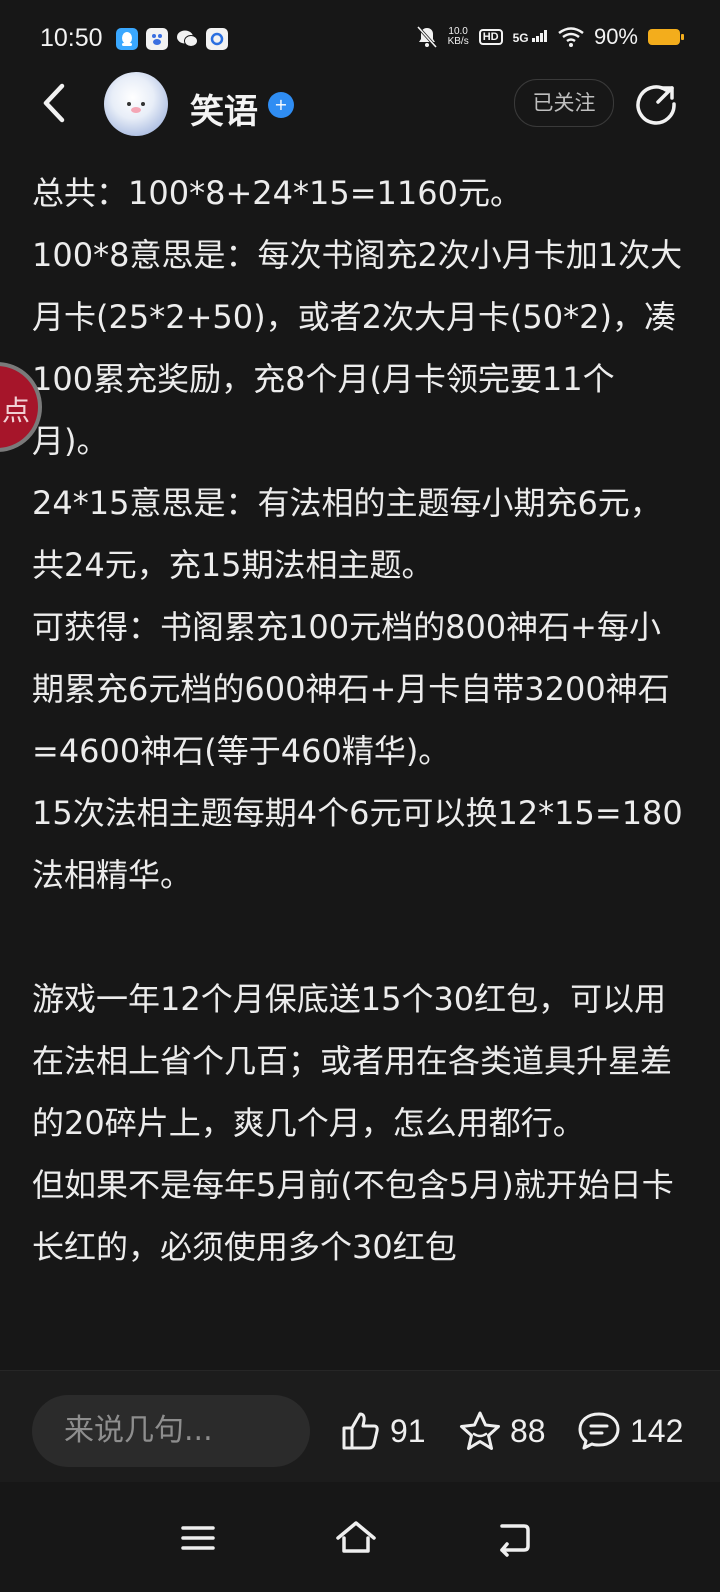  I want to click on like-button: 91, so click(383, 1431).